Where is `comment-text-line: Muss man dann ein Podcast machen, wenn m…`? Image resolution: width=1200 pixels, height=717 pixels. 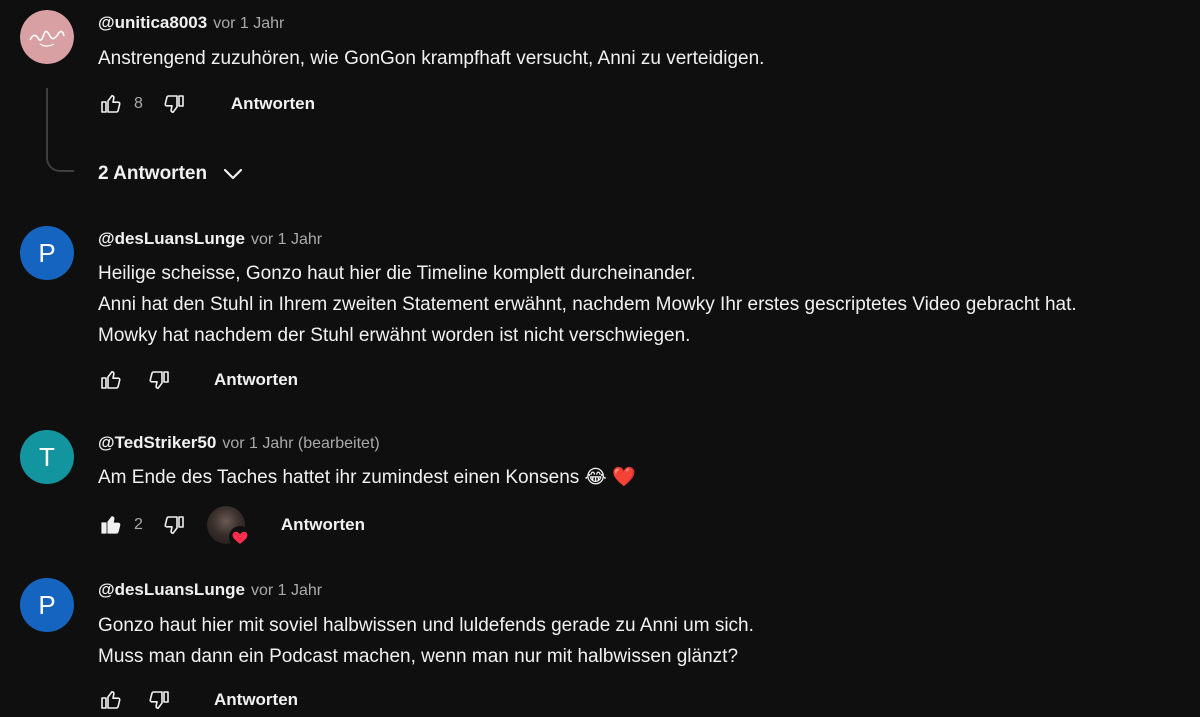 comment-text-line: Muss man dann ein Podcast machen, wenn m… is located at coordinates (418, 656).